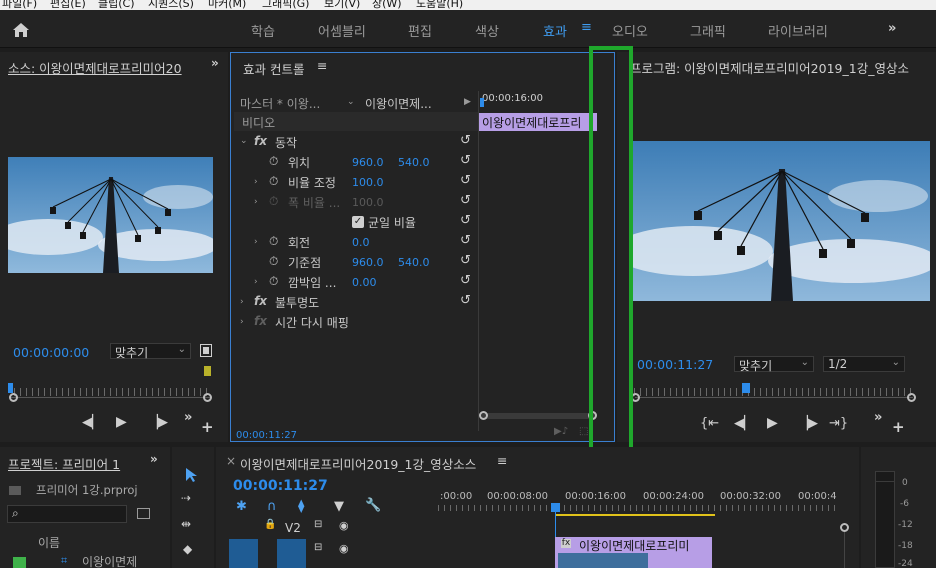 The image size is (936, 568). I want to click on project-item-name: 이왕이면제, so click(109, 560).